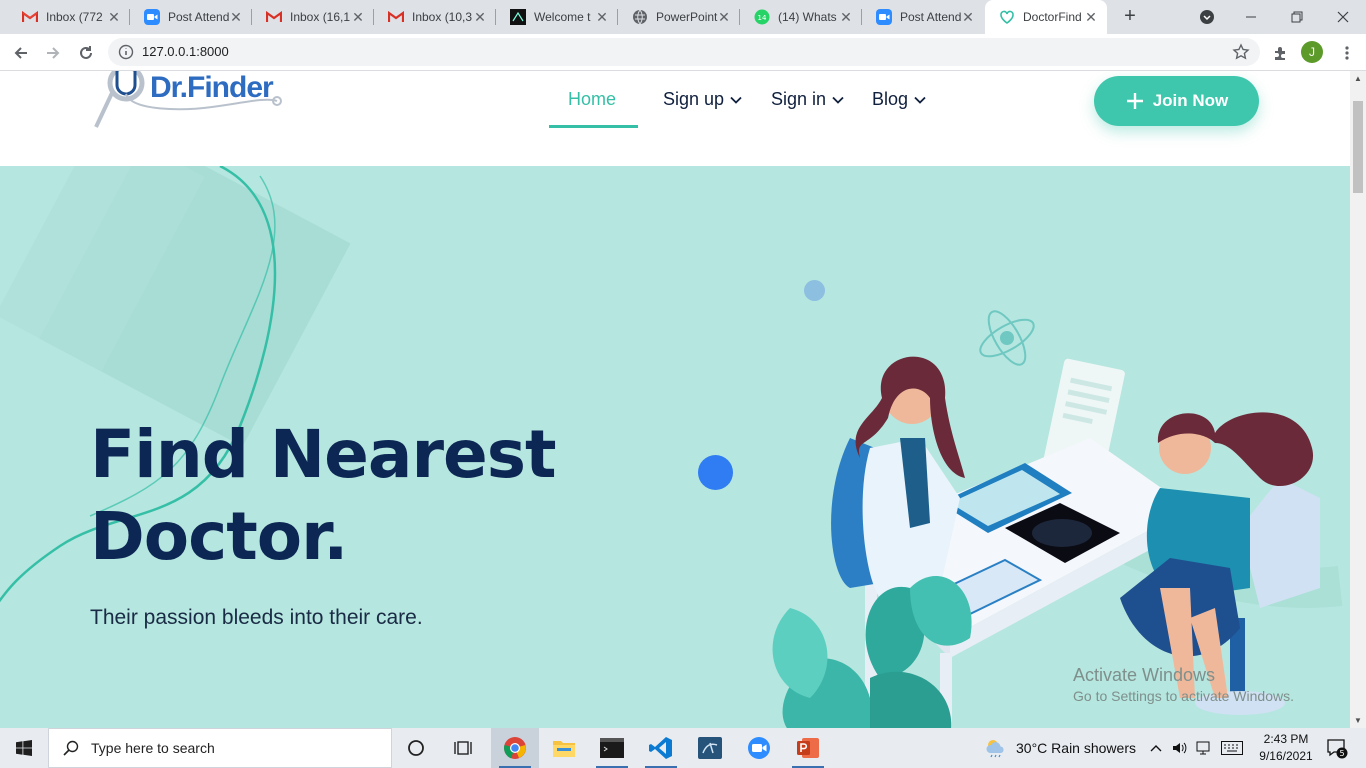 The image size is (1366, 768). I want to click on reload-button, so click(86, 53).